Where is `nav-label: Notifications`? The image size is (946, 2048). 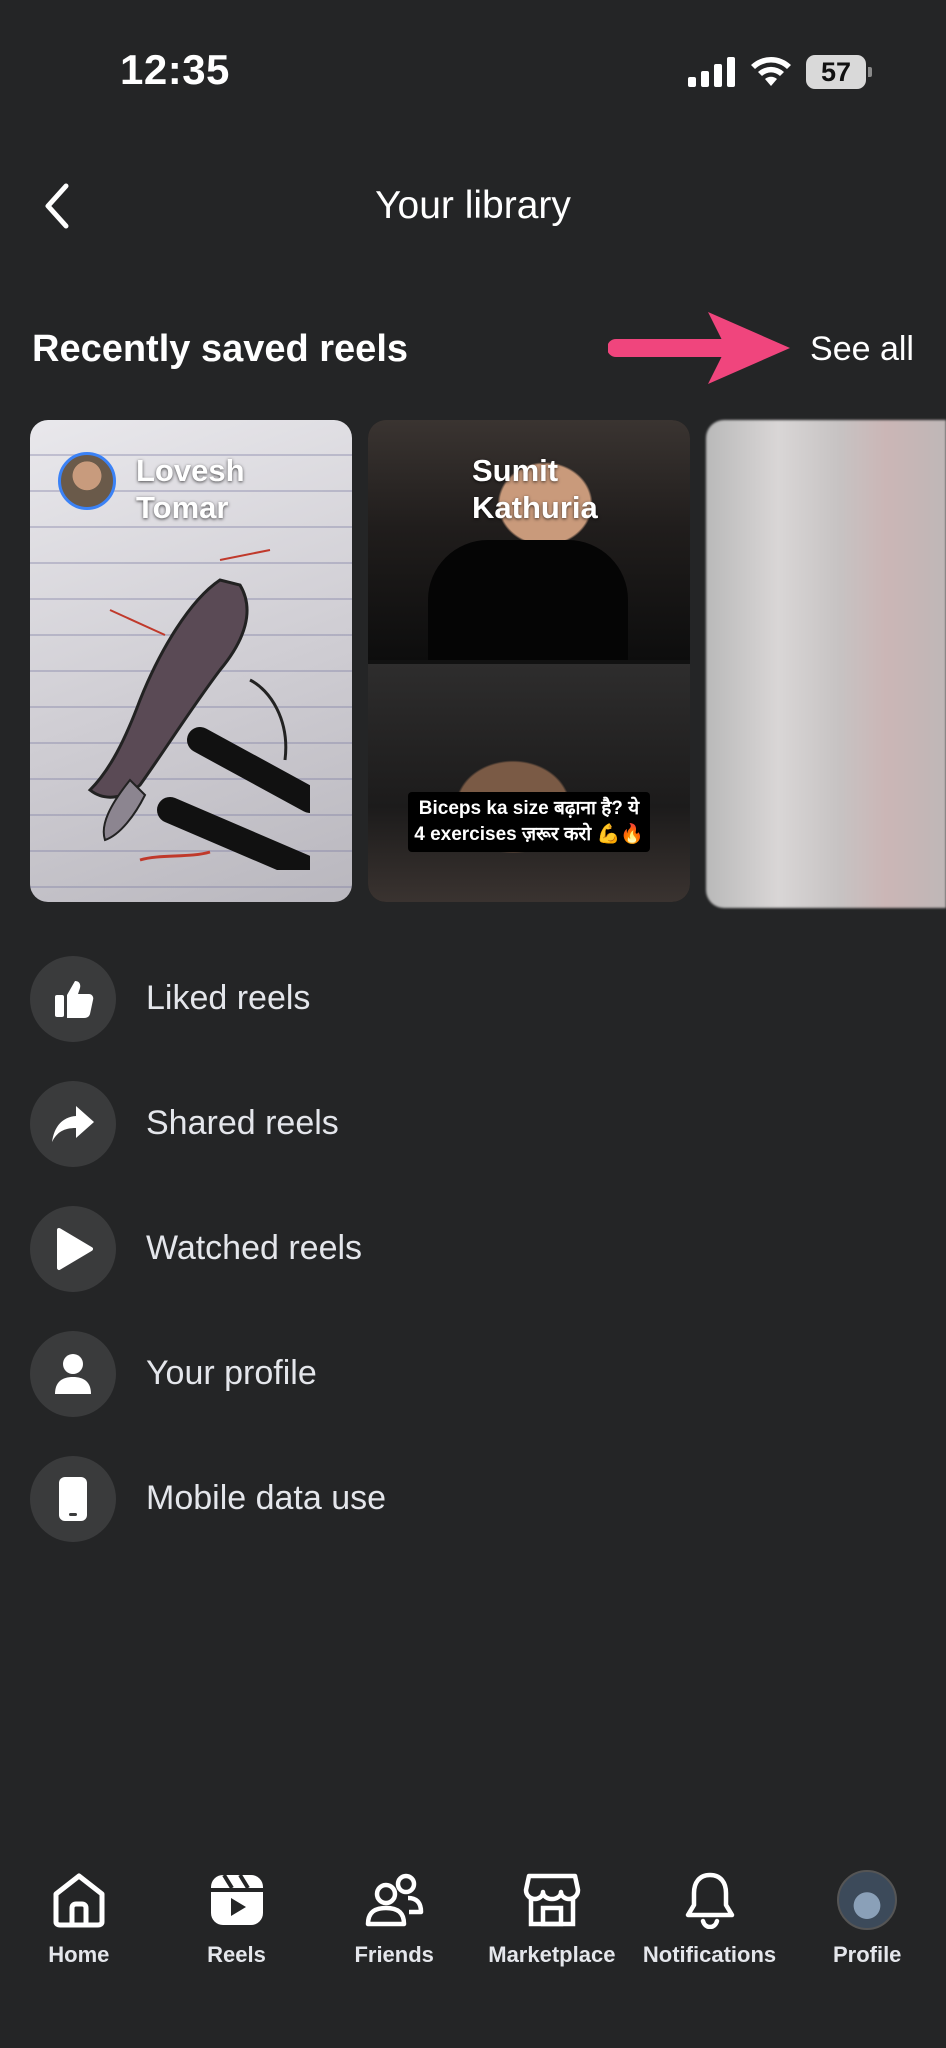
nav-label: Notifications is located at coordinates (709, 1954).